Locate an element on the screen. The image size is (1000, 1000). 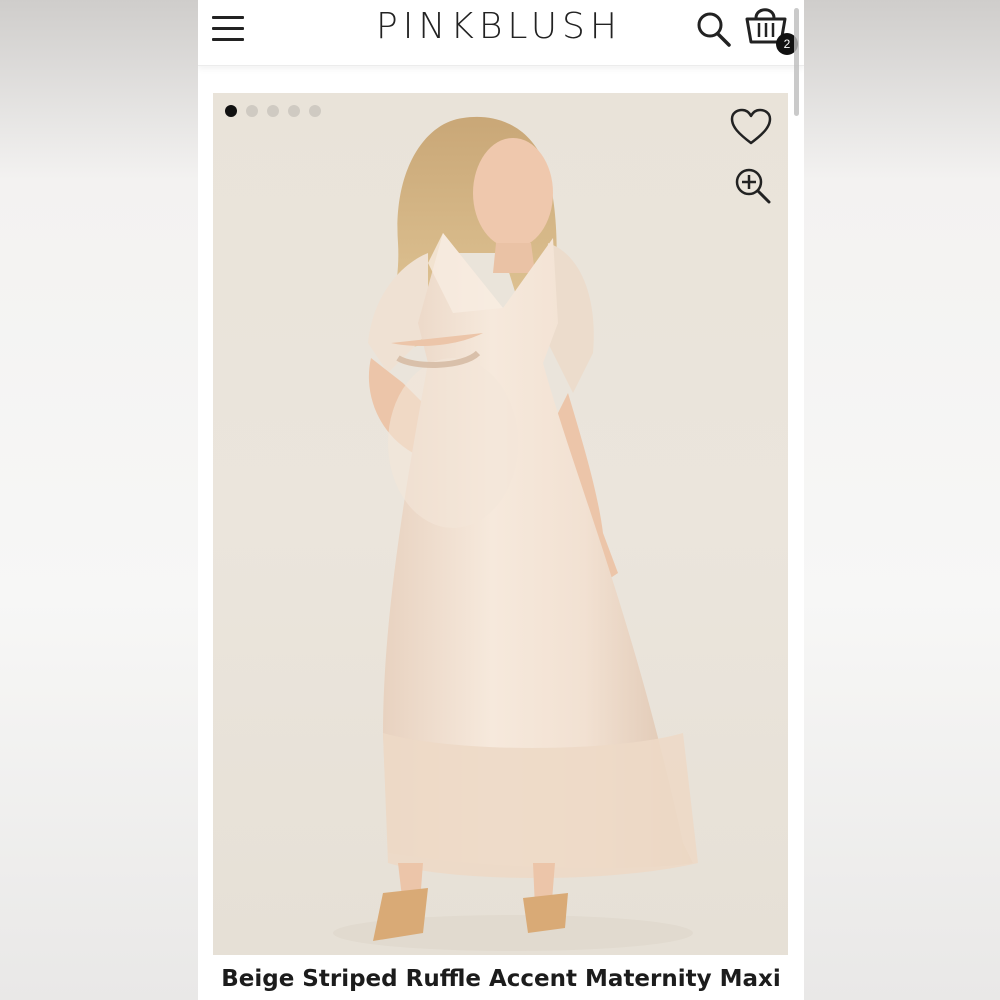
image-carousel-dots is located at coordinates (277, 111).